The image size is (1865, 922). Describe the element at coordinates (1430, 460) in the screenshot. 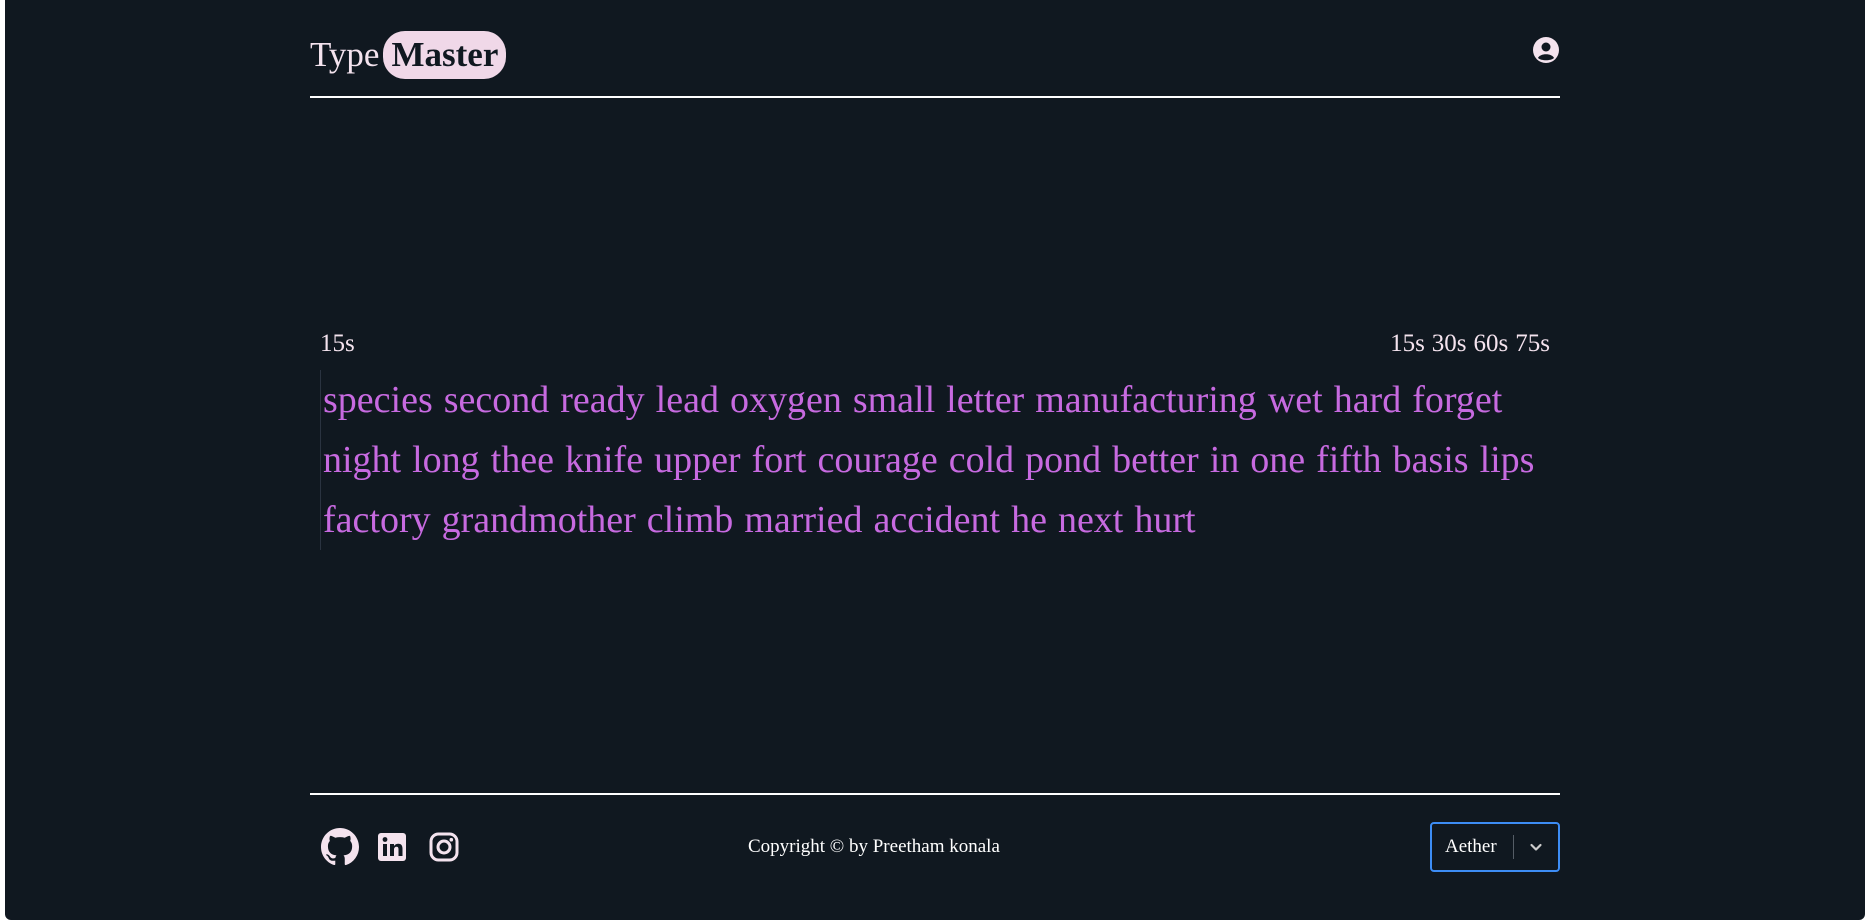

I see `word: basis` at that location.